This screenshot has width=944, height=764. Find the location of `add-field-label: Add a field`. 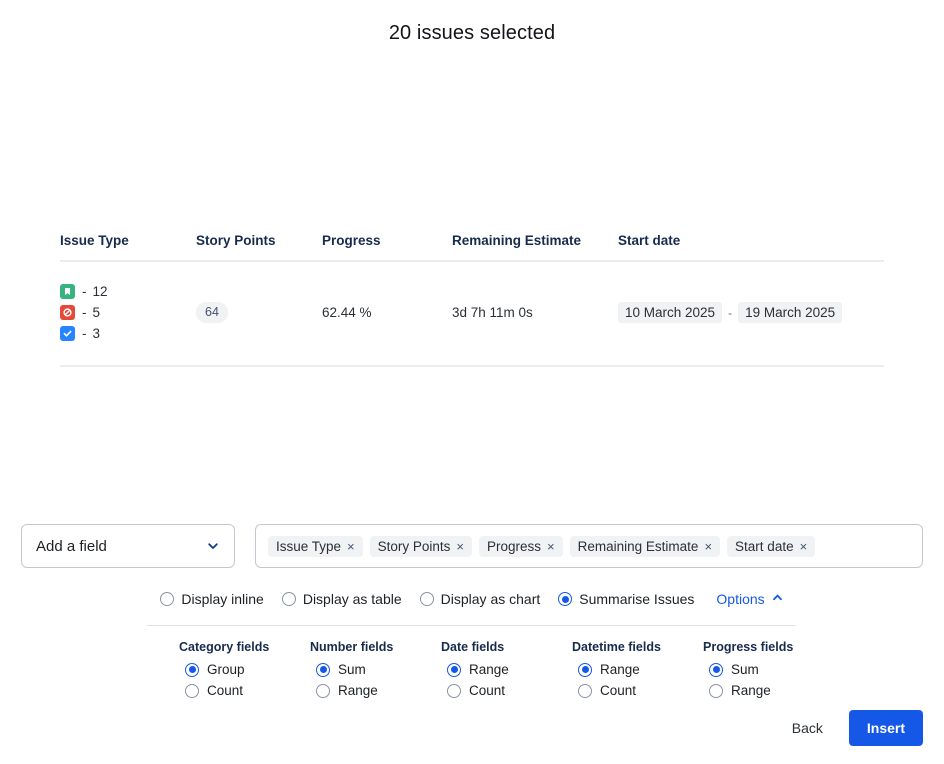

add-field-label: Add a field is located at coordinates (71, 546).